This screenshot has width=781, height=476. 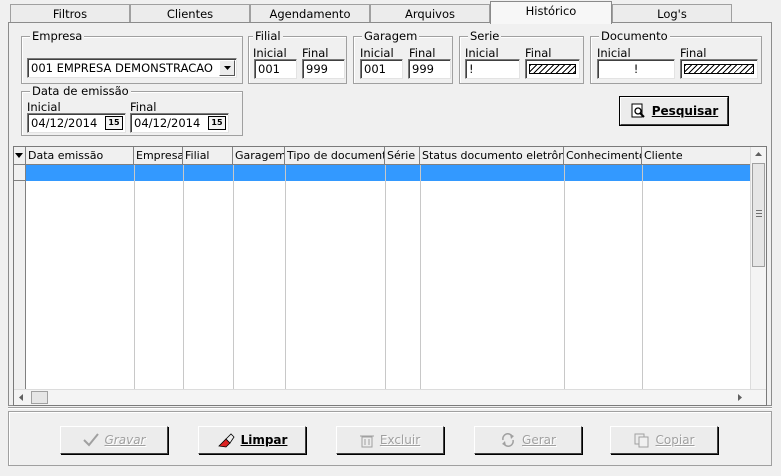 I want to click on documento-inicial-input: !, so click(x=636, y=69).